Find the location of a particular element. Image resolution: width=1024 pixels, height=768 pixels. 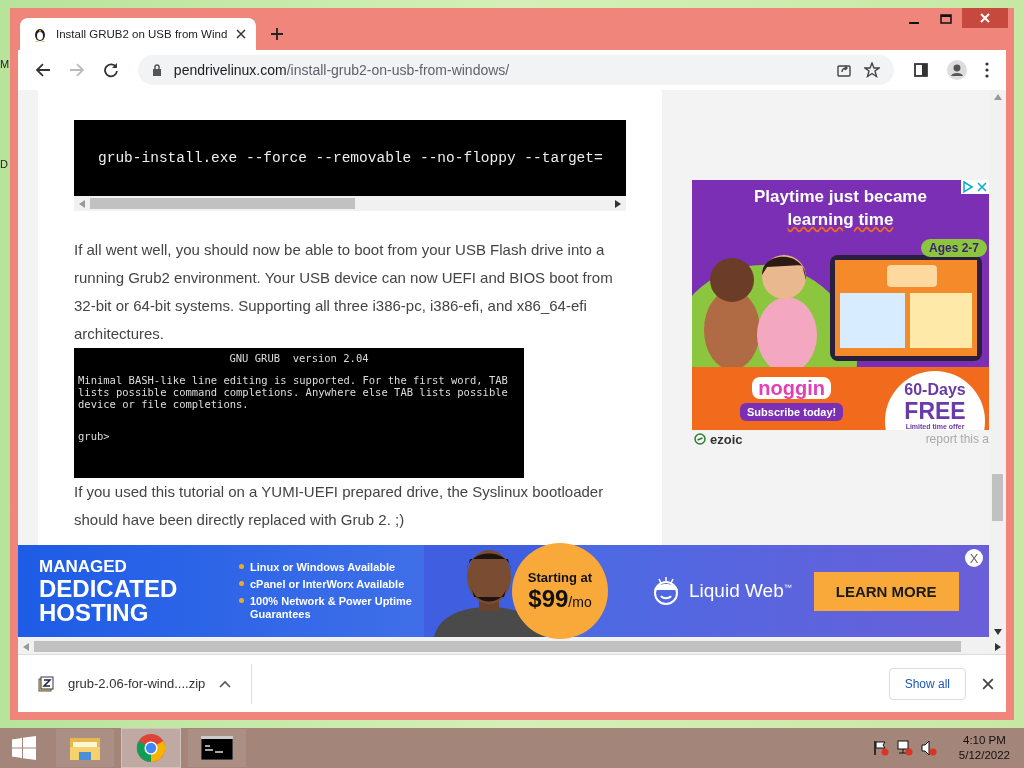

age-badge: Ages 2-7 is located at coordinates (953, 248).